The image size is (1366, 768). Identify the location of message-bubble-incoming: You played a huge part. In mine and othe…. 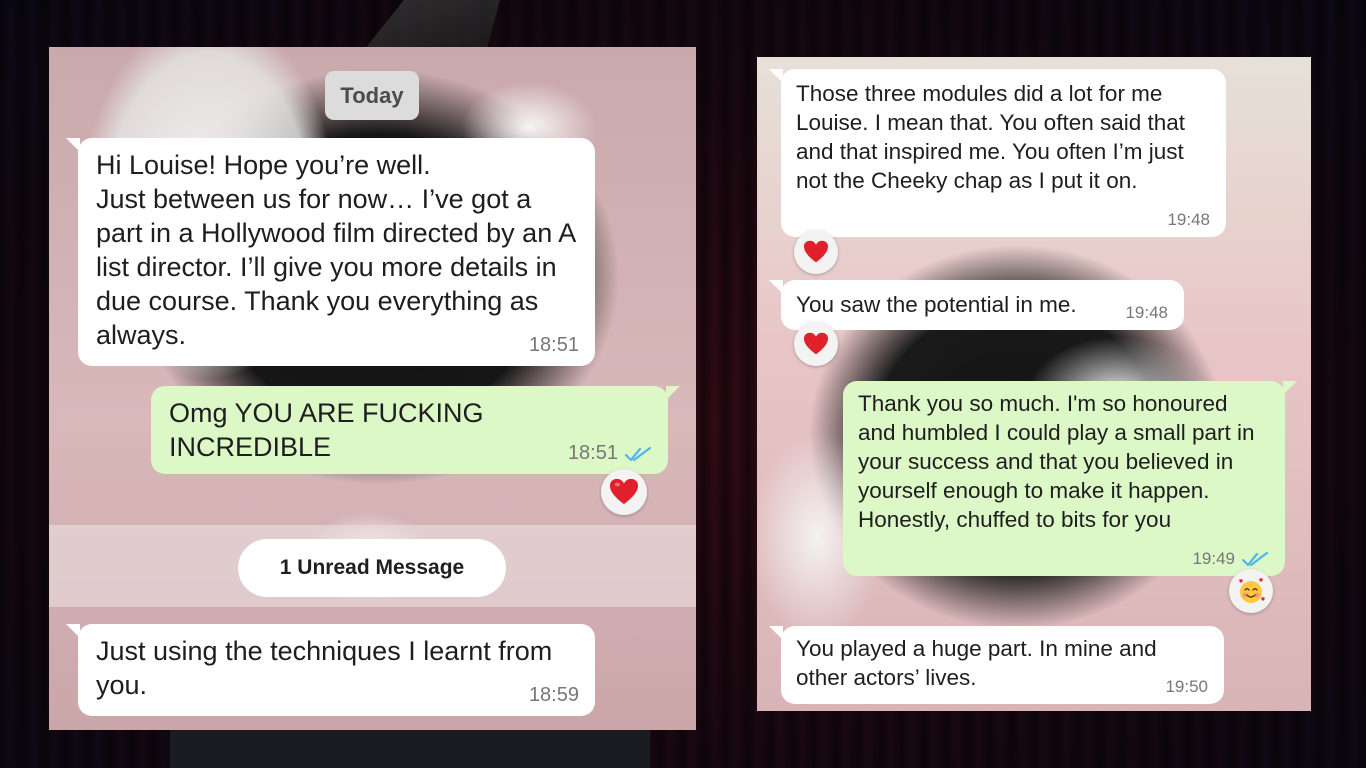
(996, 665).